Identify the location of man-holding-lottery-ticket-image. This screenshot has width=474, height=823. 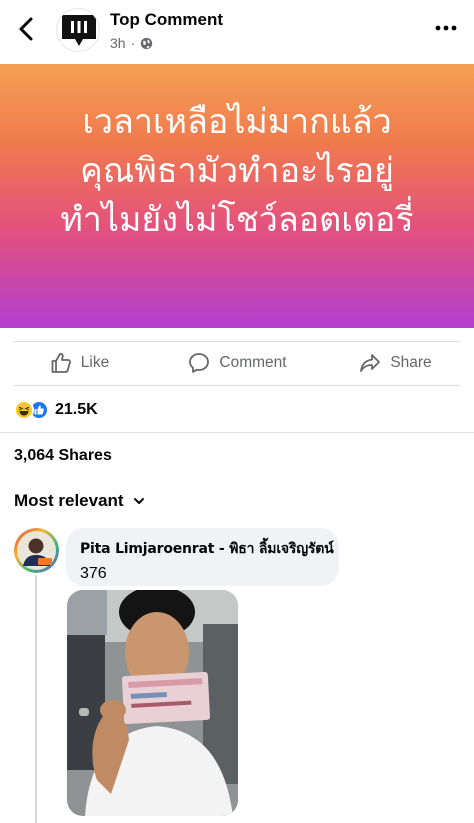
(152, 703).